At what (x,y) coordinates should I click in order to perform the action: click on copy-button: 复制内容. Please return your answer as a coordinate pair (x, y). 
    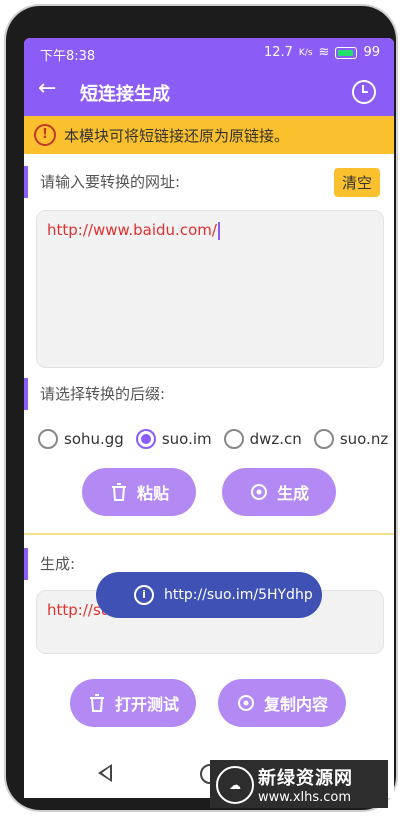
    Looking at the image, I should click on (282, 703).